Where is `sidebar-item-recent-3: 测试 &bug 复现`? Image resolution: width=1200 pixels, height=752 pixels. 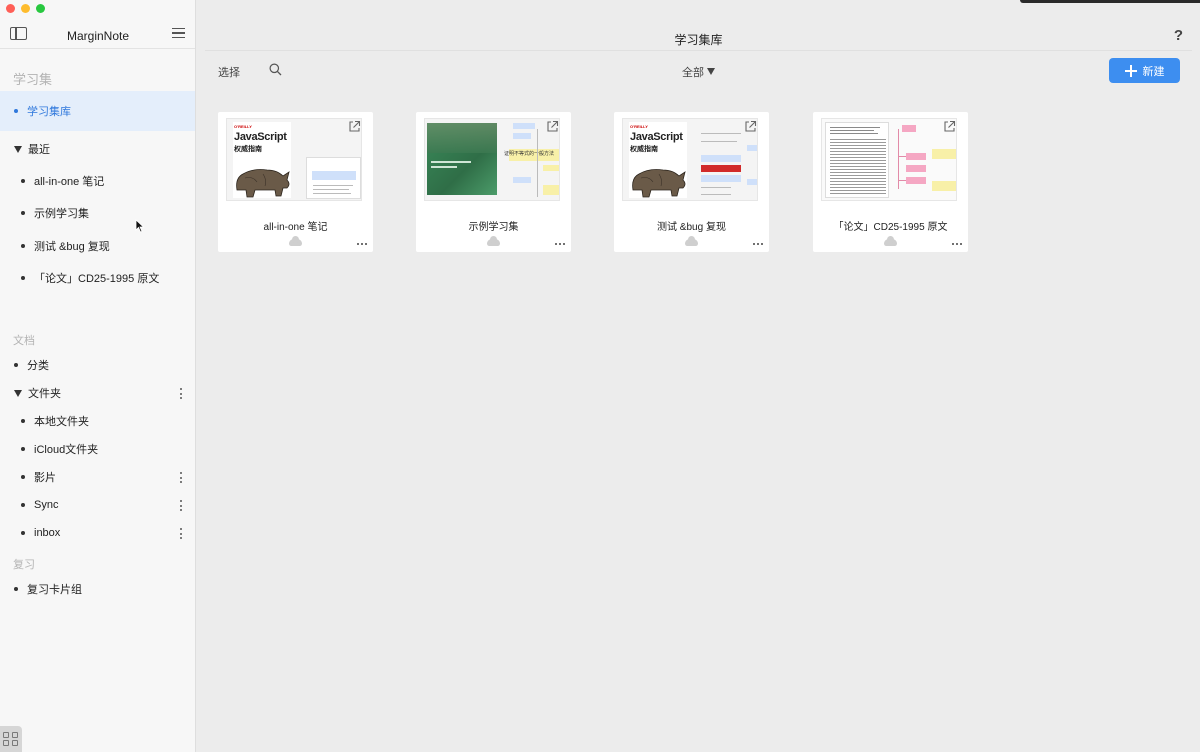
sidebar-item-recent-3: 测试 &bug 复现 is located at coordinates (97, 246).